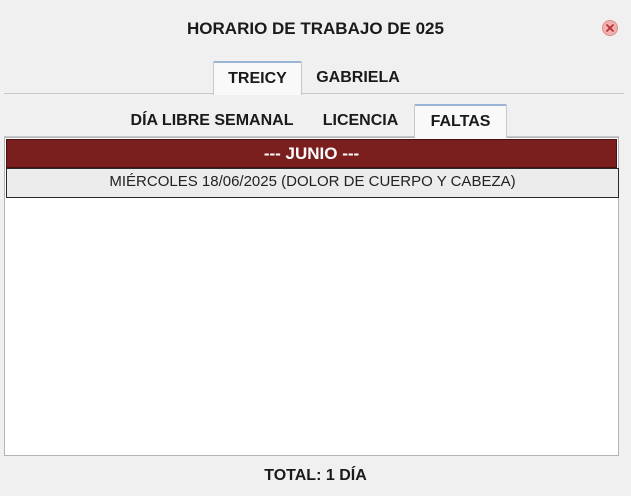  I want to click on close-button, so click(610, 28).